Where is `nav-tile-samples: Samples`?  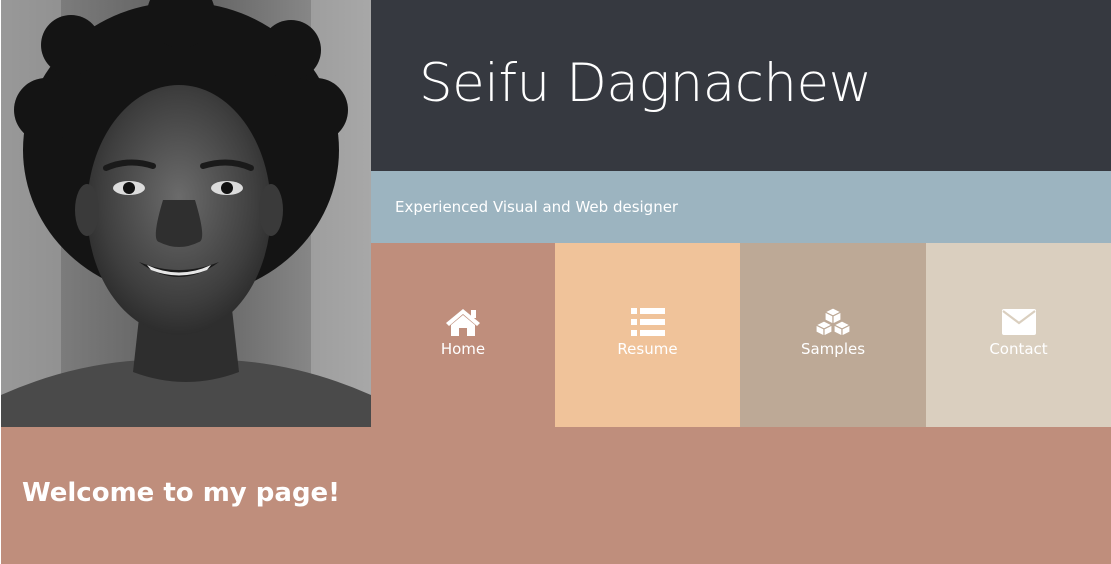 nav-tile-samples: Samples is located at coordinates (833, 335).